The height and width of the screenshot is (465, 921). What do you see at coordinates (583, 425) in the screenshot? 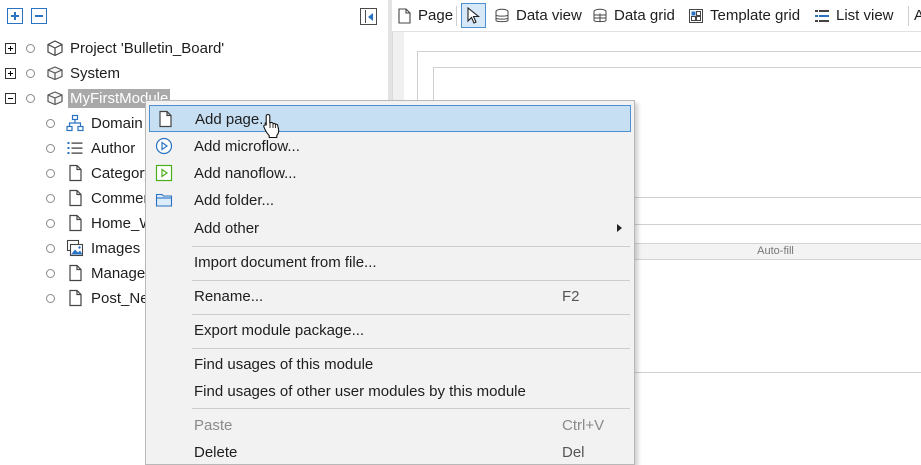
I see `menu-item-shortcut: Ctrl+V` at bounding box center [583, 425].